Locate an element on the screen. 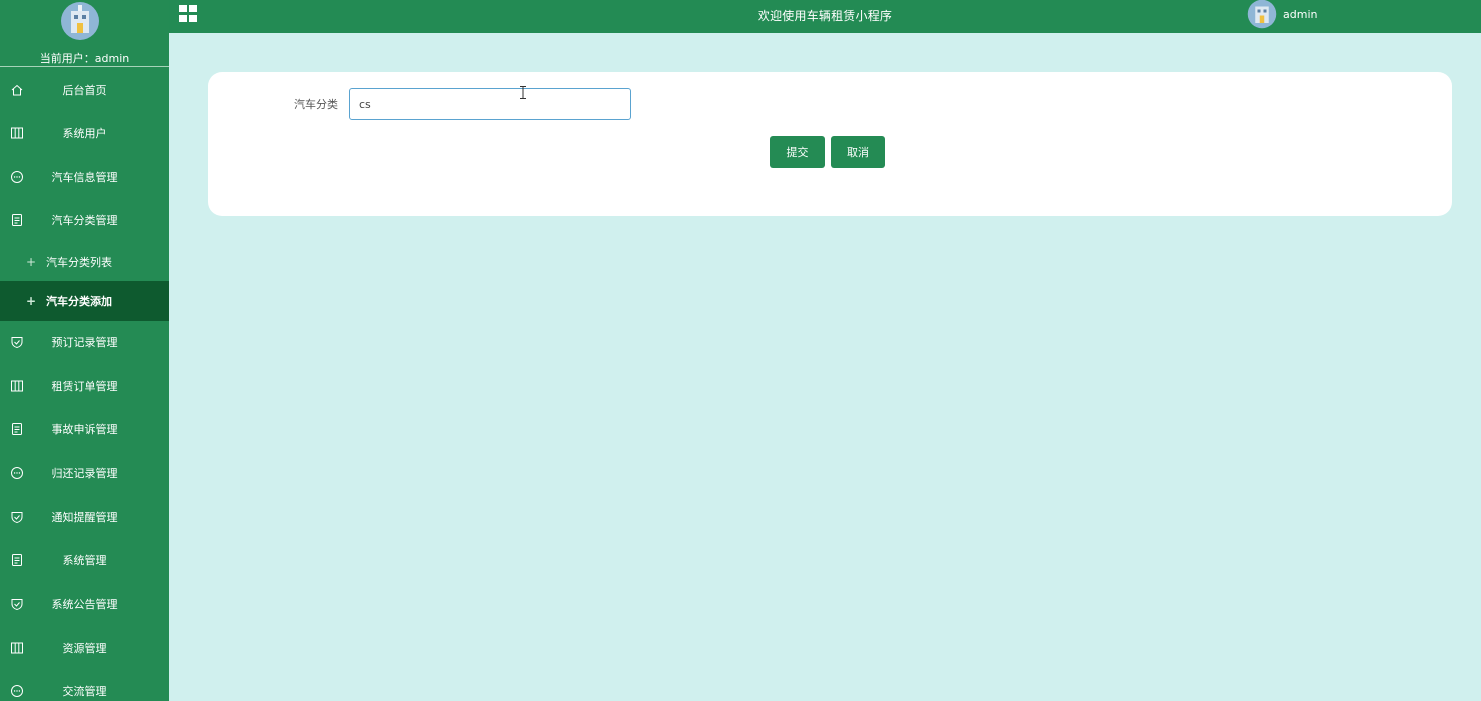 The height and width of the screenshot is (701, 1481). sidebar-item-label: 租赁订单管理 is located at coordinates (84, 386).